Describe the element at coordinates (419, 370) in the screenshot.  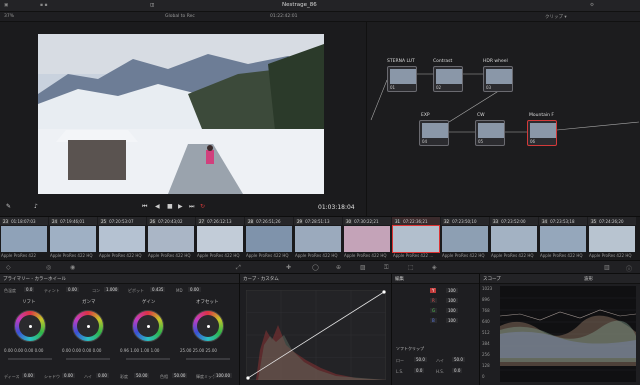
I see `ls-value: 0.0` at that location.